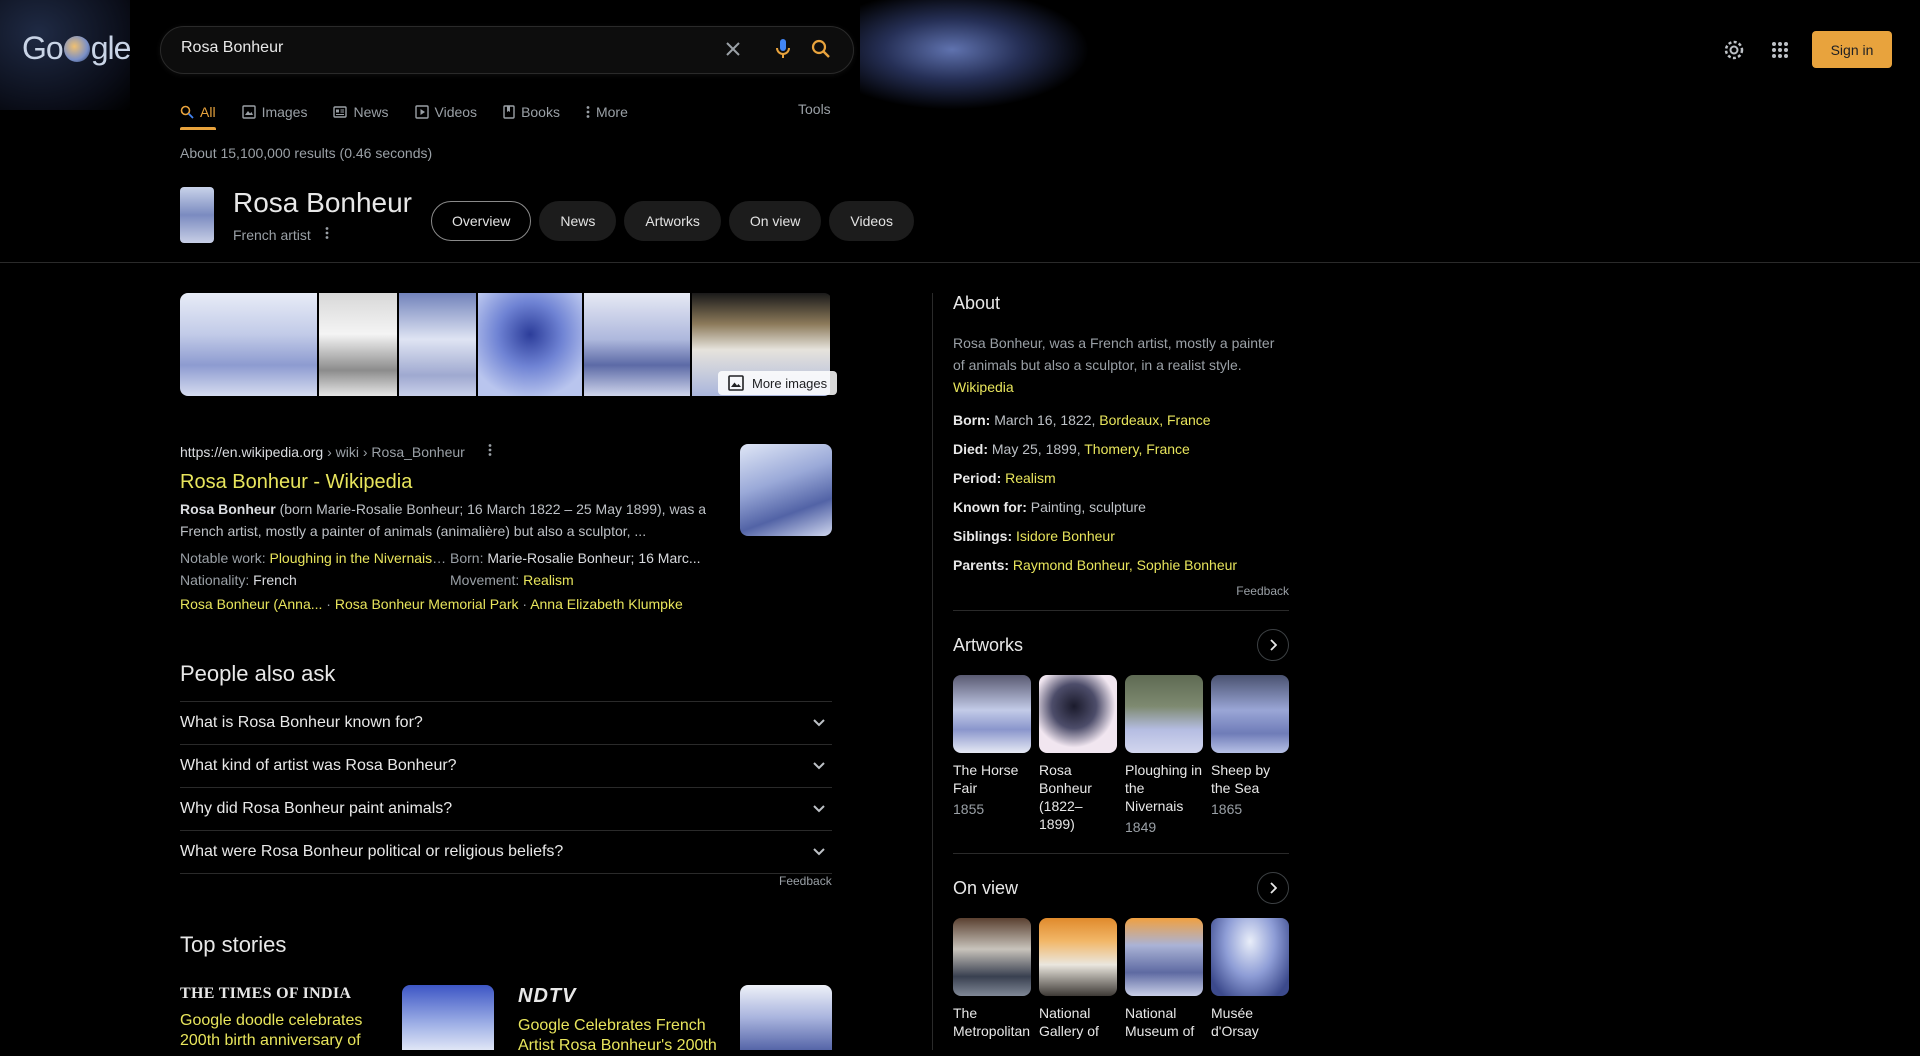 Image resolution: width=1920 pixels, height=1056 pixels. What do you see at coordinates (323, 202) in the screenshot?
I see `entity-title: Rosa Bonheur` at bounding box center [323, 202].